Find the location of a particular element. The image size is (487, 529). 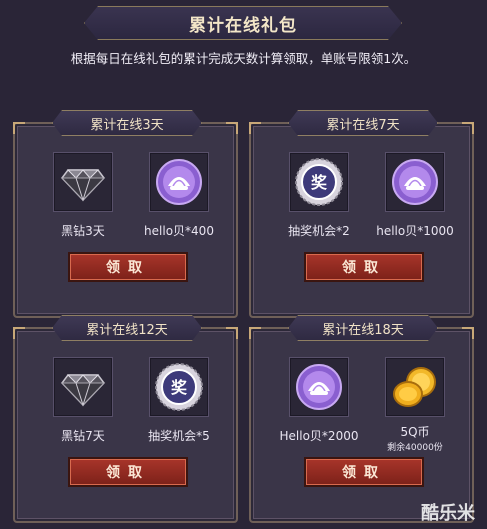

remaining-stock: 剩余40000份 is located at coordinates (415, 448).